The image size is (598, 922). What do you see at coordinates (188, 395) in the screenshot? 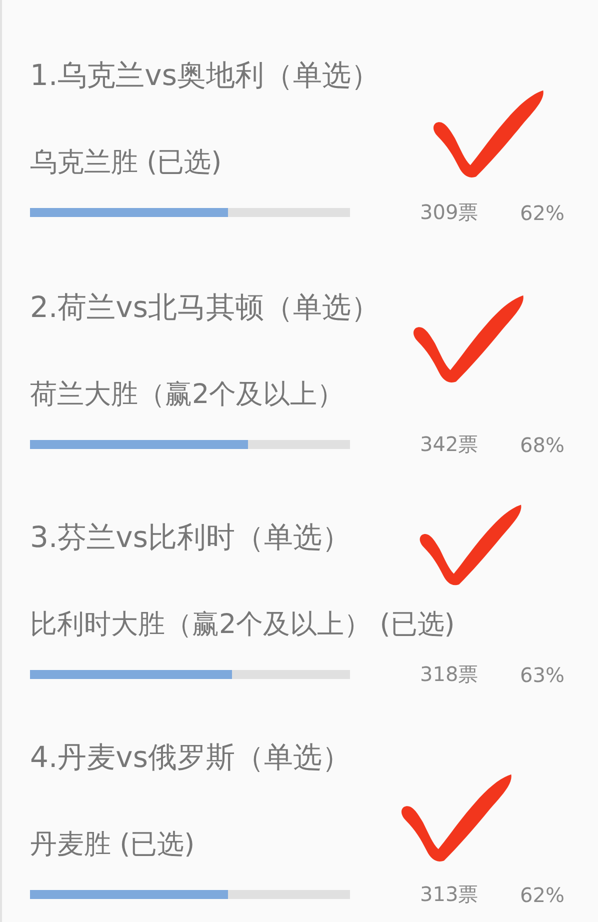
I see `option-text: 荷兰大胜（赢2个及以上）` at bounding box center [188, 395].